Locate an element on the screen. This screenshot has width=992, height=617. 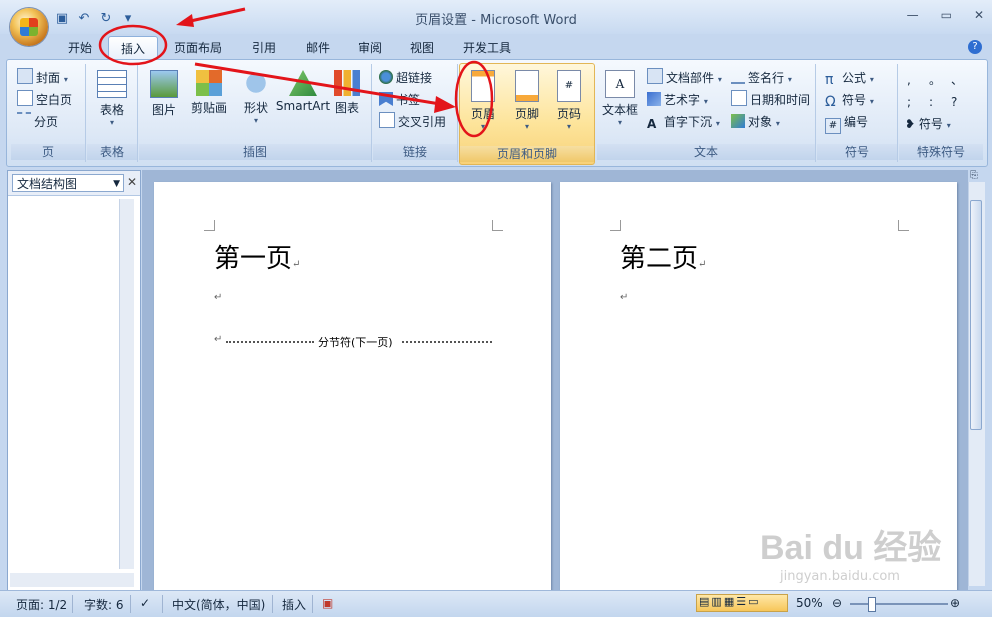
insert-tab-highlight is located at coordinates (133, 45).